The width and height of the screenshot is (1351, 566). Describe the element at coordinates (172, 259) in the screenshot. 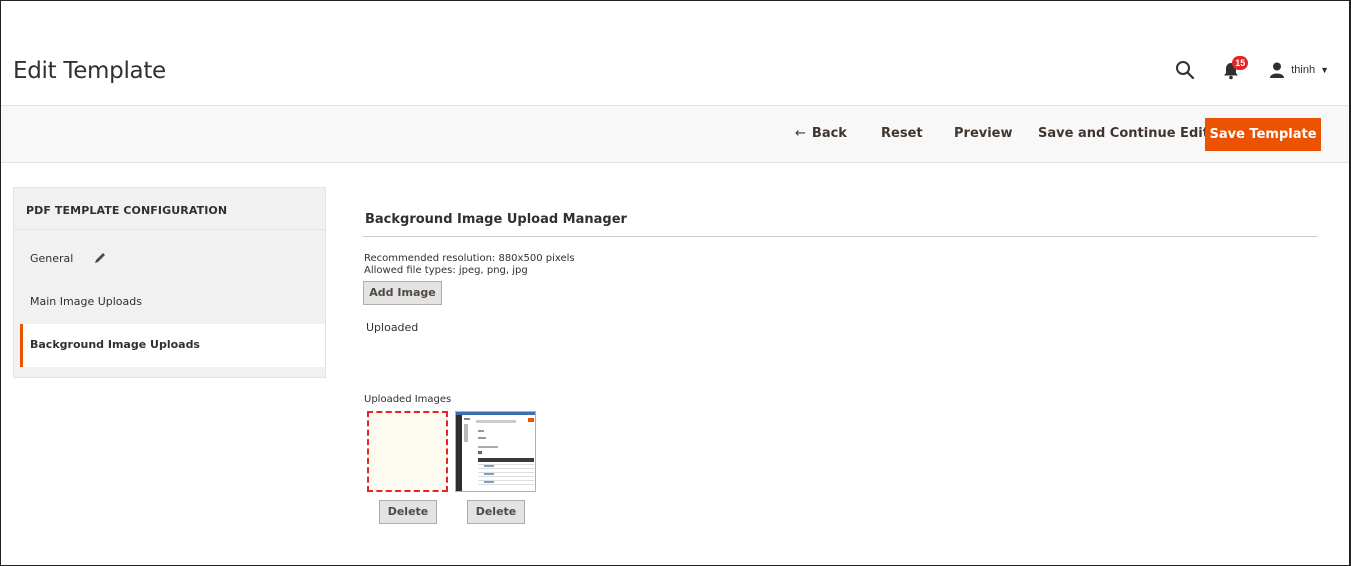

I see `sidebar-item-general: General` at that location.